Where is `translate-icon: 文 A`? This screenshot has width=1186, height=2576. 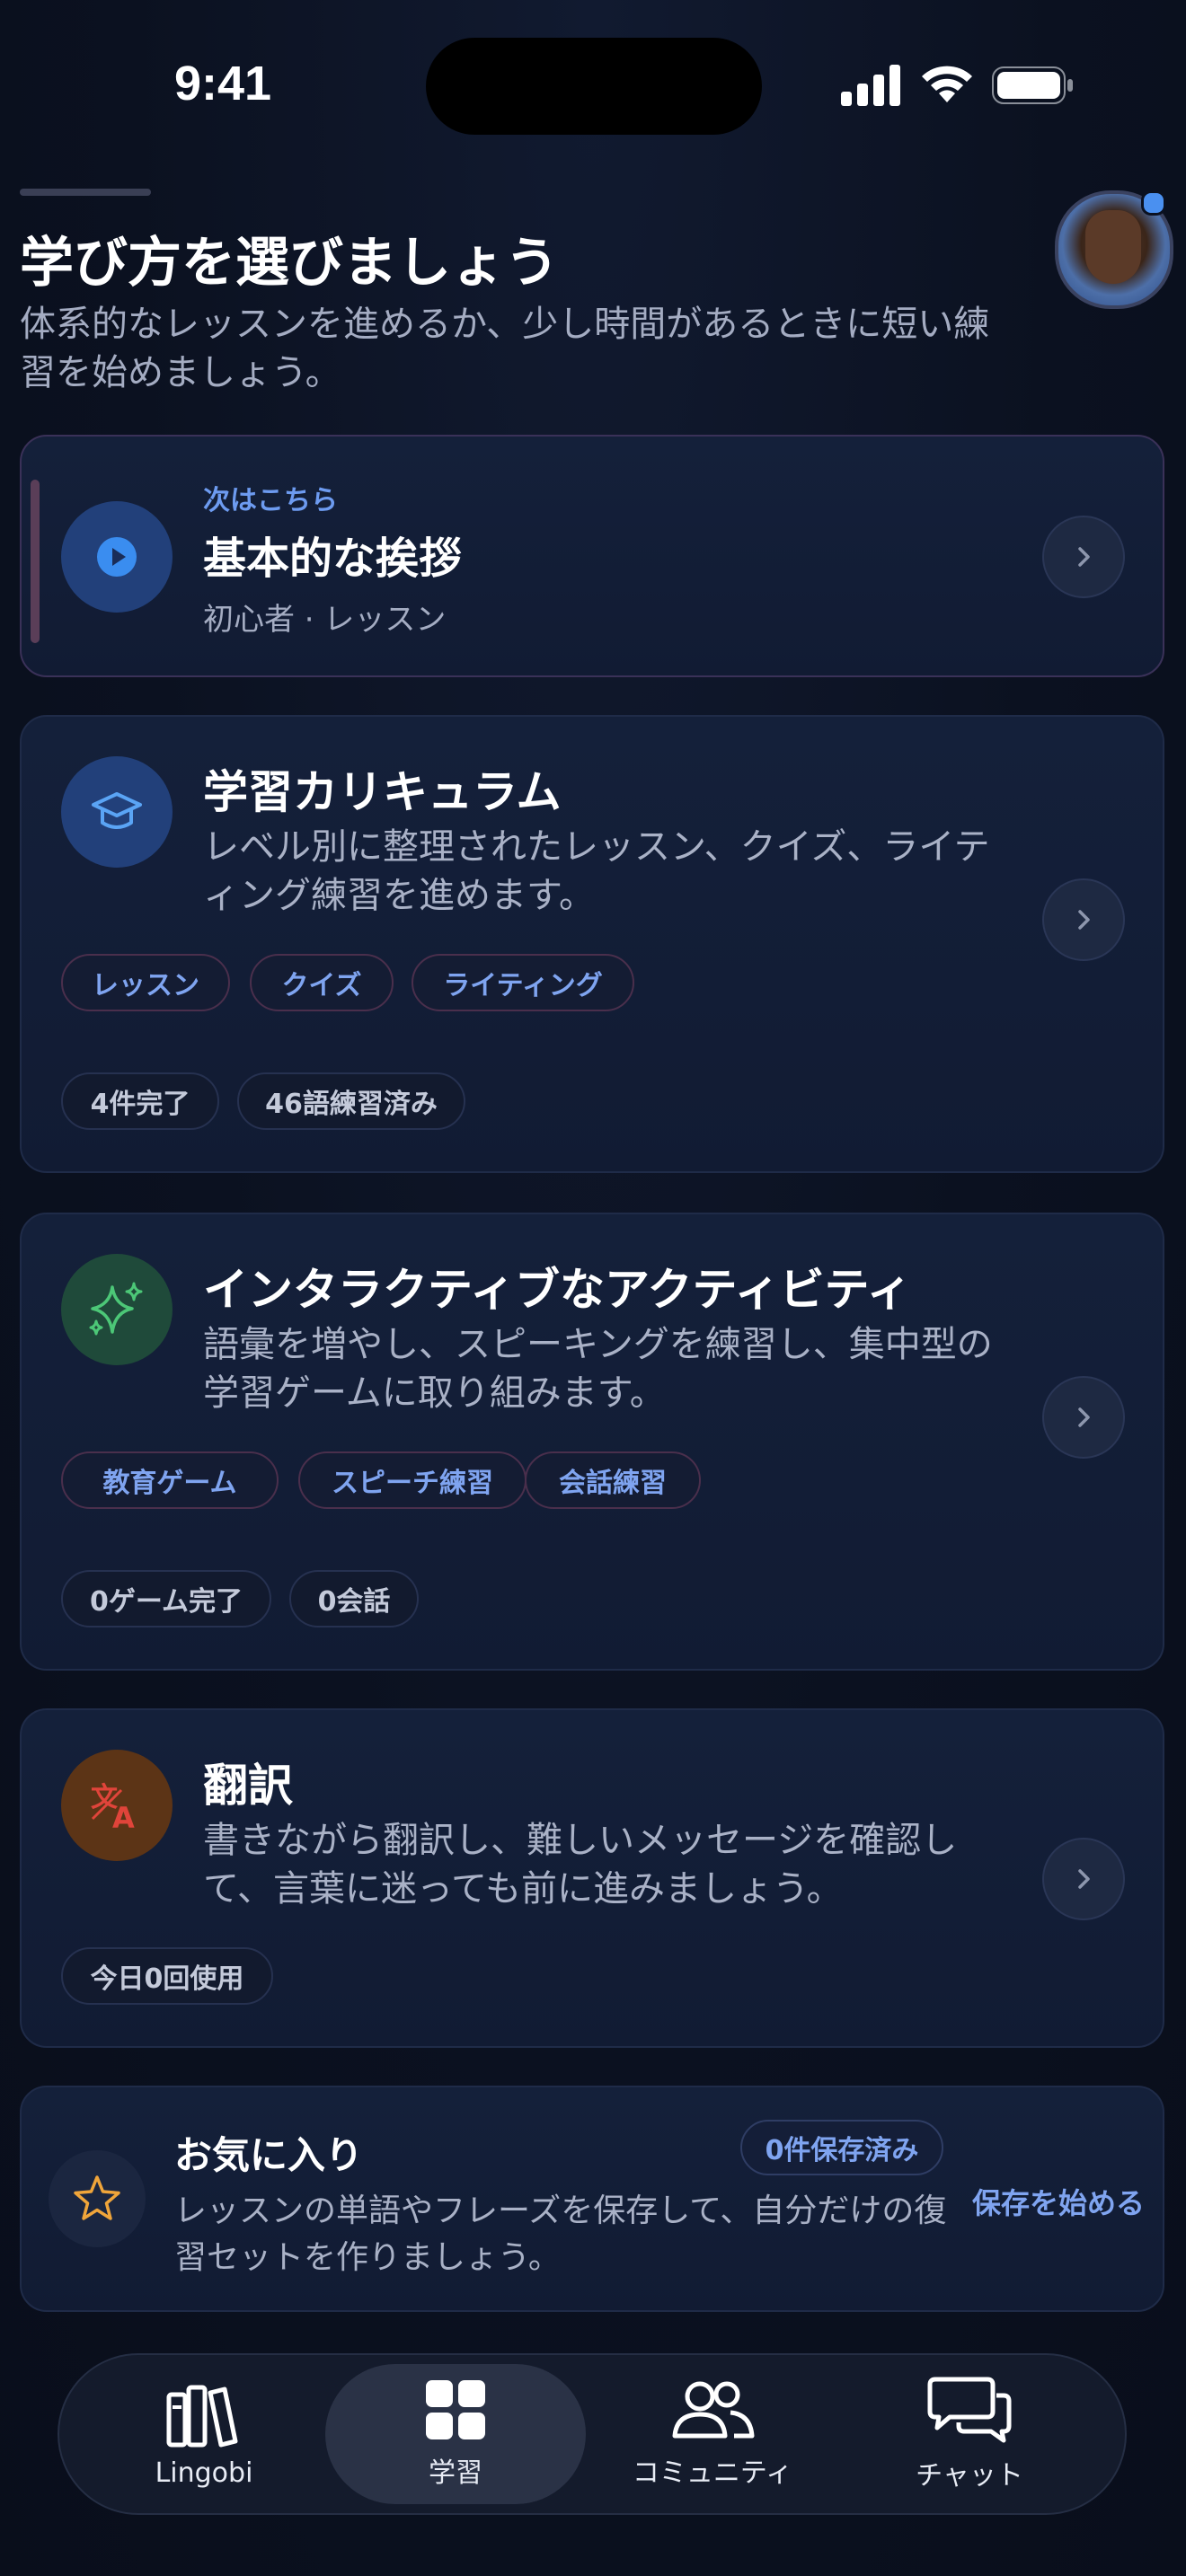
translate-icon: 文 A is located at coordinates (117, 1805).